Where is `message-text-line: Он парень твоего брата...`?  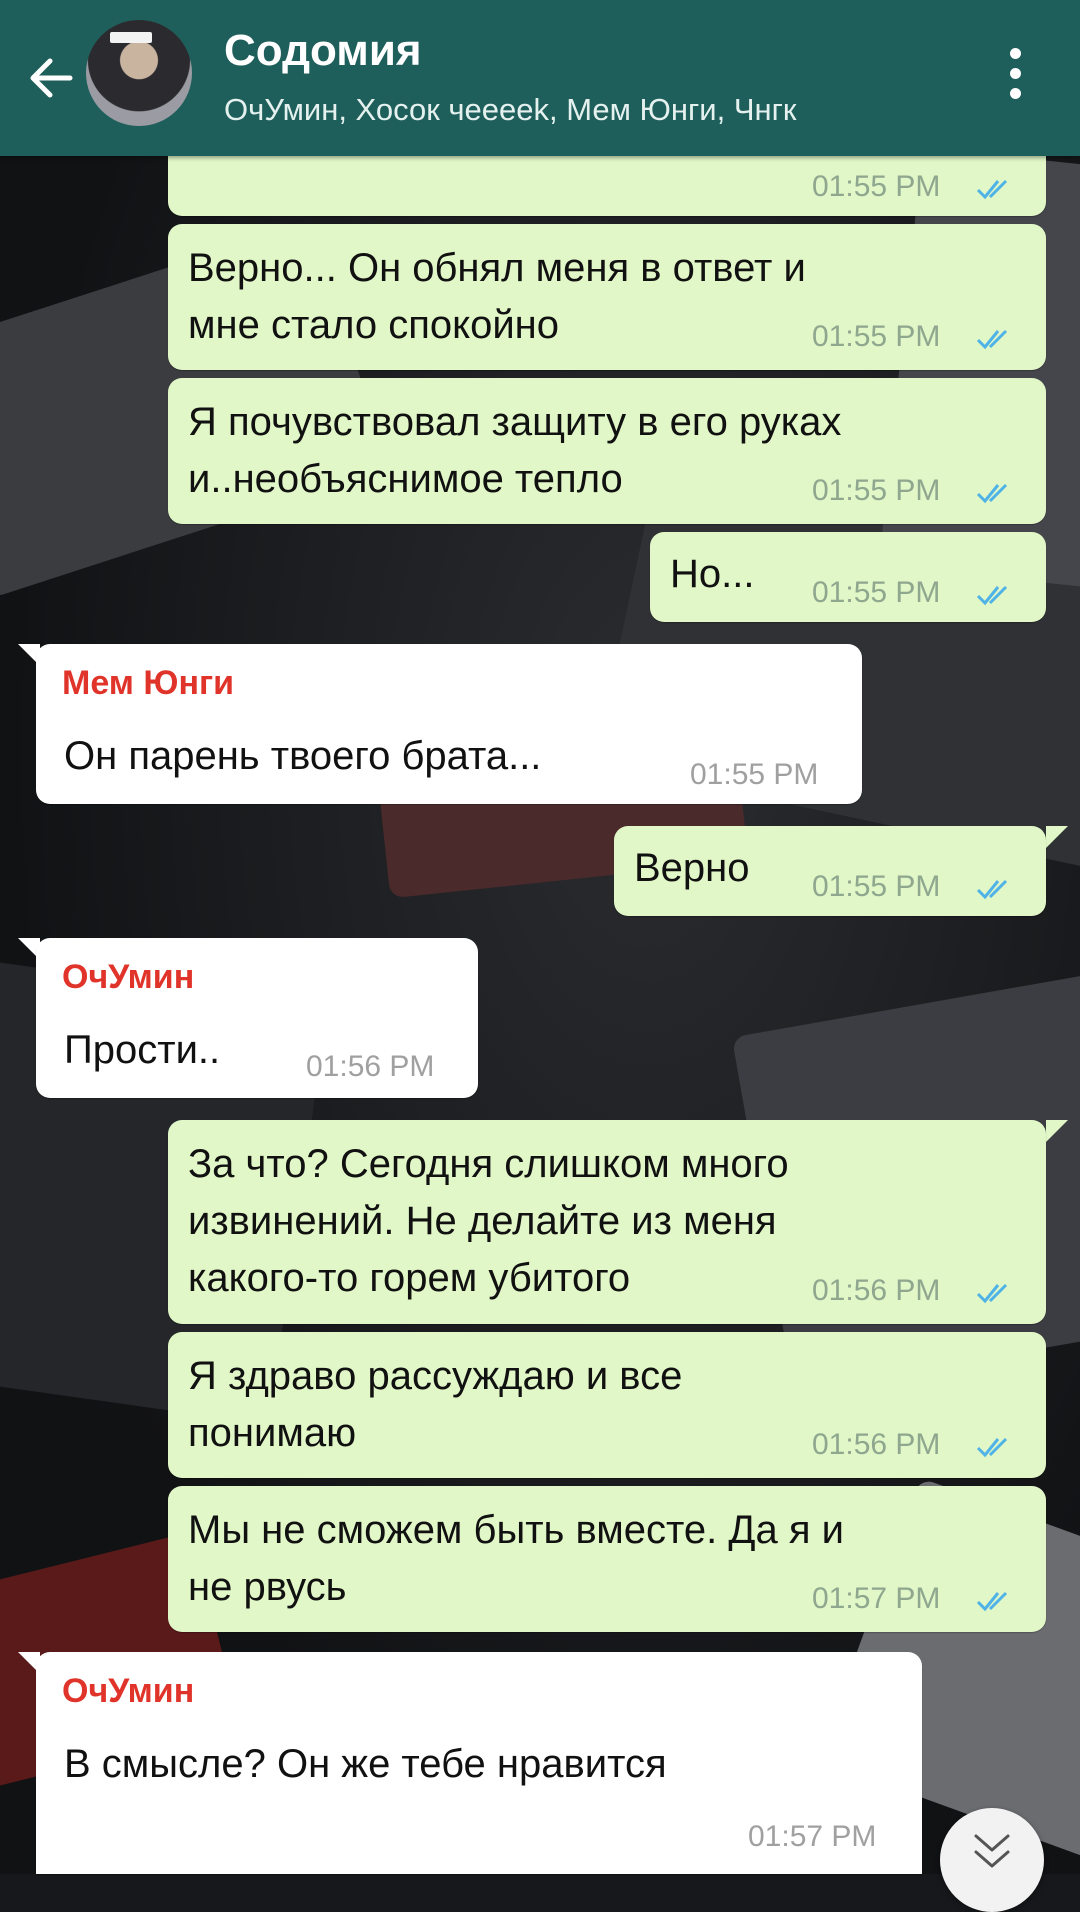 message-text-line: Он парень твоего брата... is located at coordinates (303, 756).